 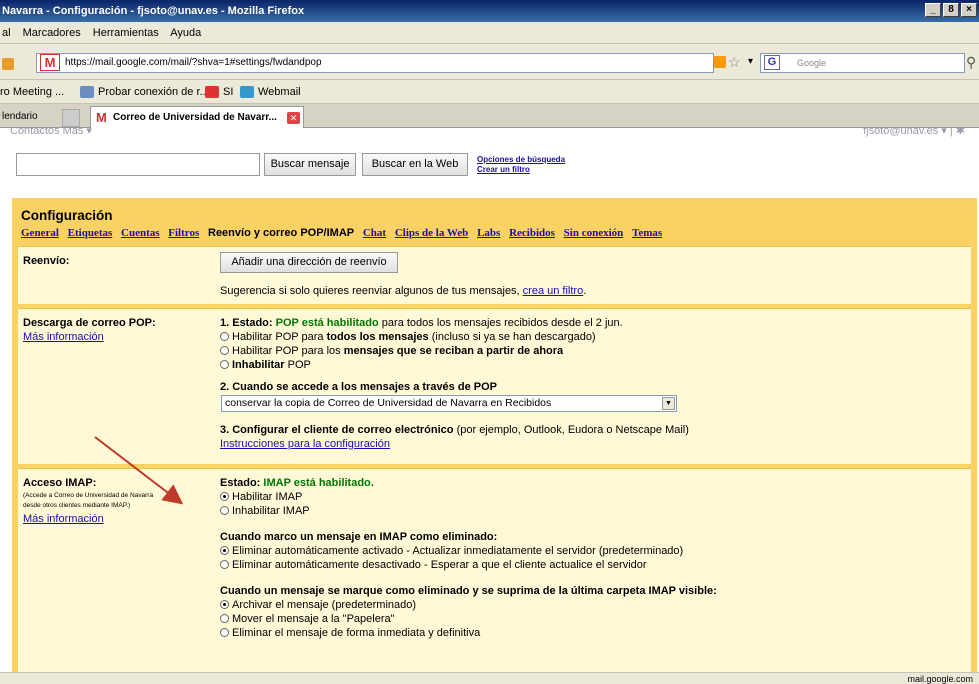 I want to click on close-icon: ✕, so click(x=293, y=118).